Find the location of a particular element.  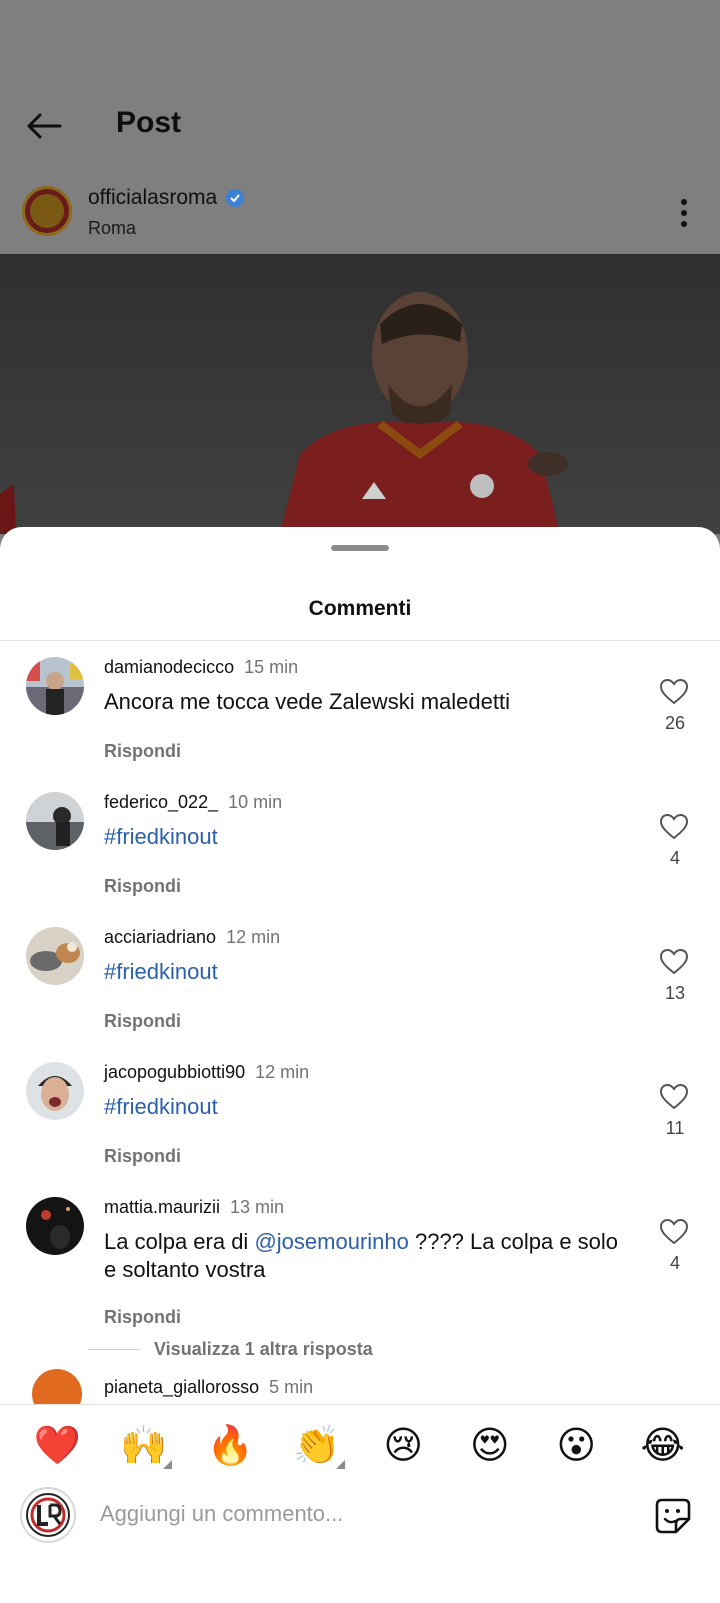

view-more-label: Visualizza 1 altra risposta is located at coordinates (263, 1348).